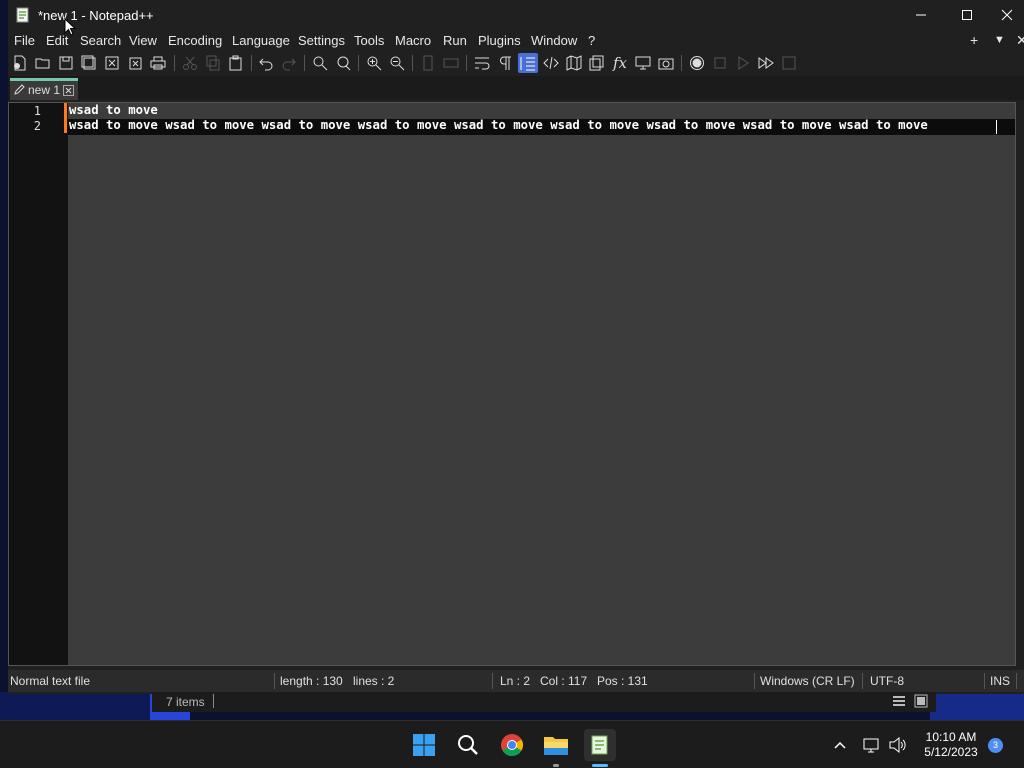 The height and width of the screenshot is (768, 1024). I want to click on start-button, so click(424, 745).